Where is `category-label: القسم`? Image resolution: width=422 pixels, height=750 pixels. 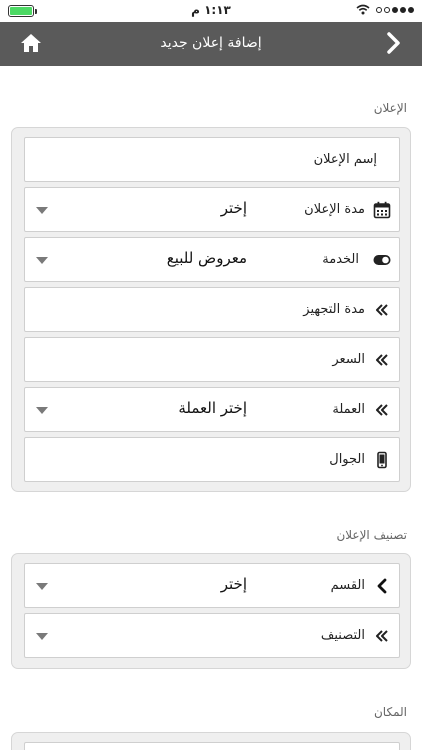
category-label: القسم is located at coordinates (347, 585).